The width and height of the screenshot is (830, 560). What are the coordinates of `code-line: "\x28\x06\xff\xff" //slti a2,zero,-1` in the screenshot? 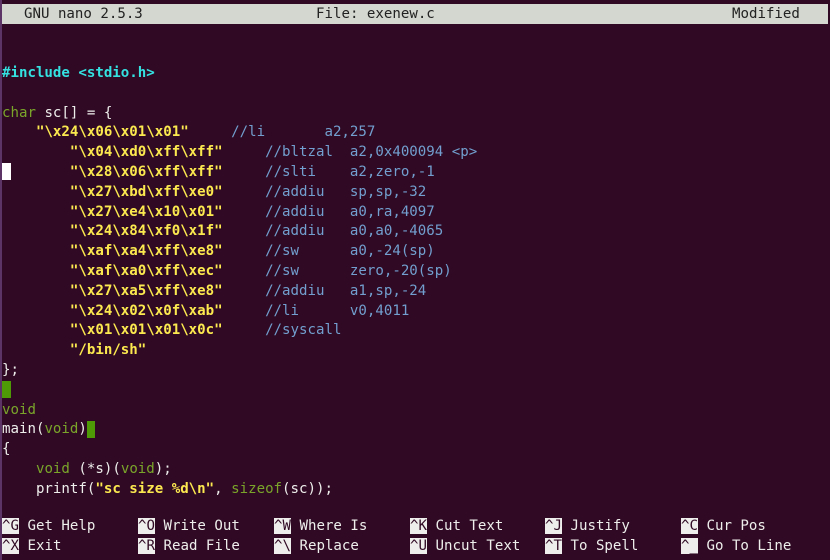 It's located at (239, 173).